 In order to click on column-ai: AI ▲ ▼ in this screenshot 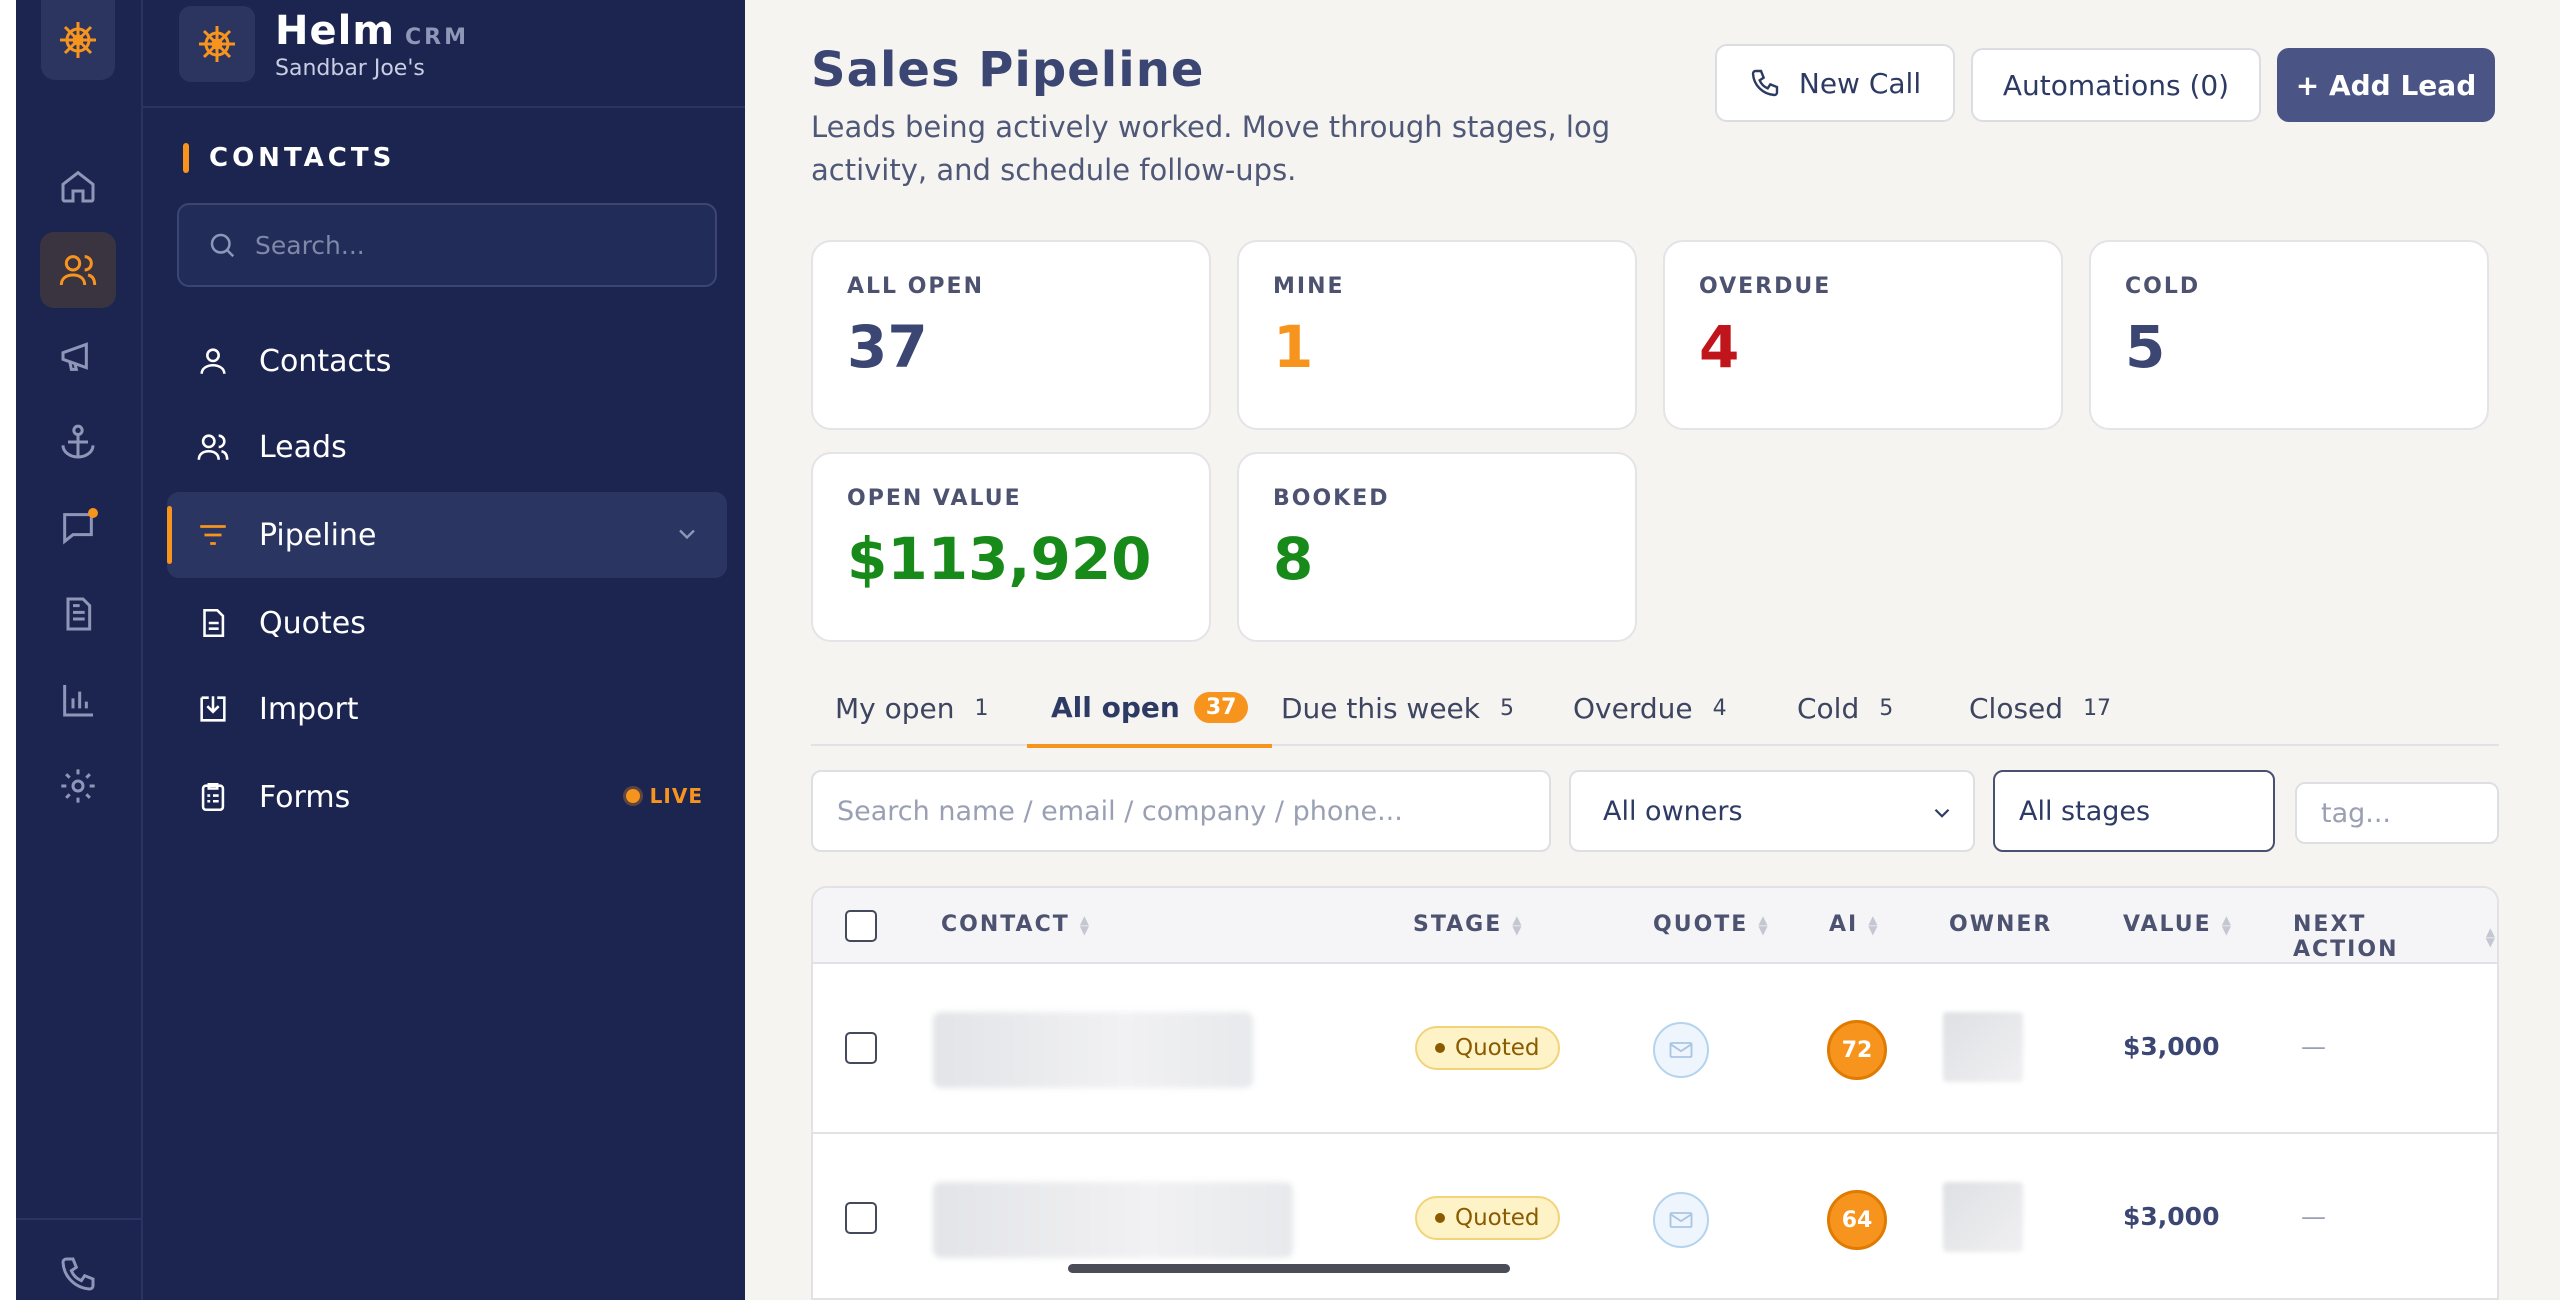, I will do `click(1854, 924)`.